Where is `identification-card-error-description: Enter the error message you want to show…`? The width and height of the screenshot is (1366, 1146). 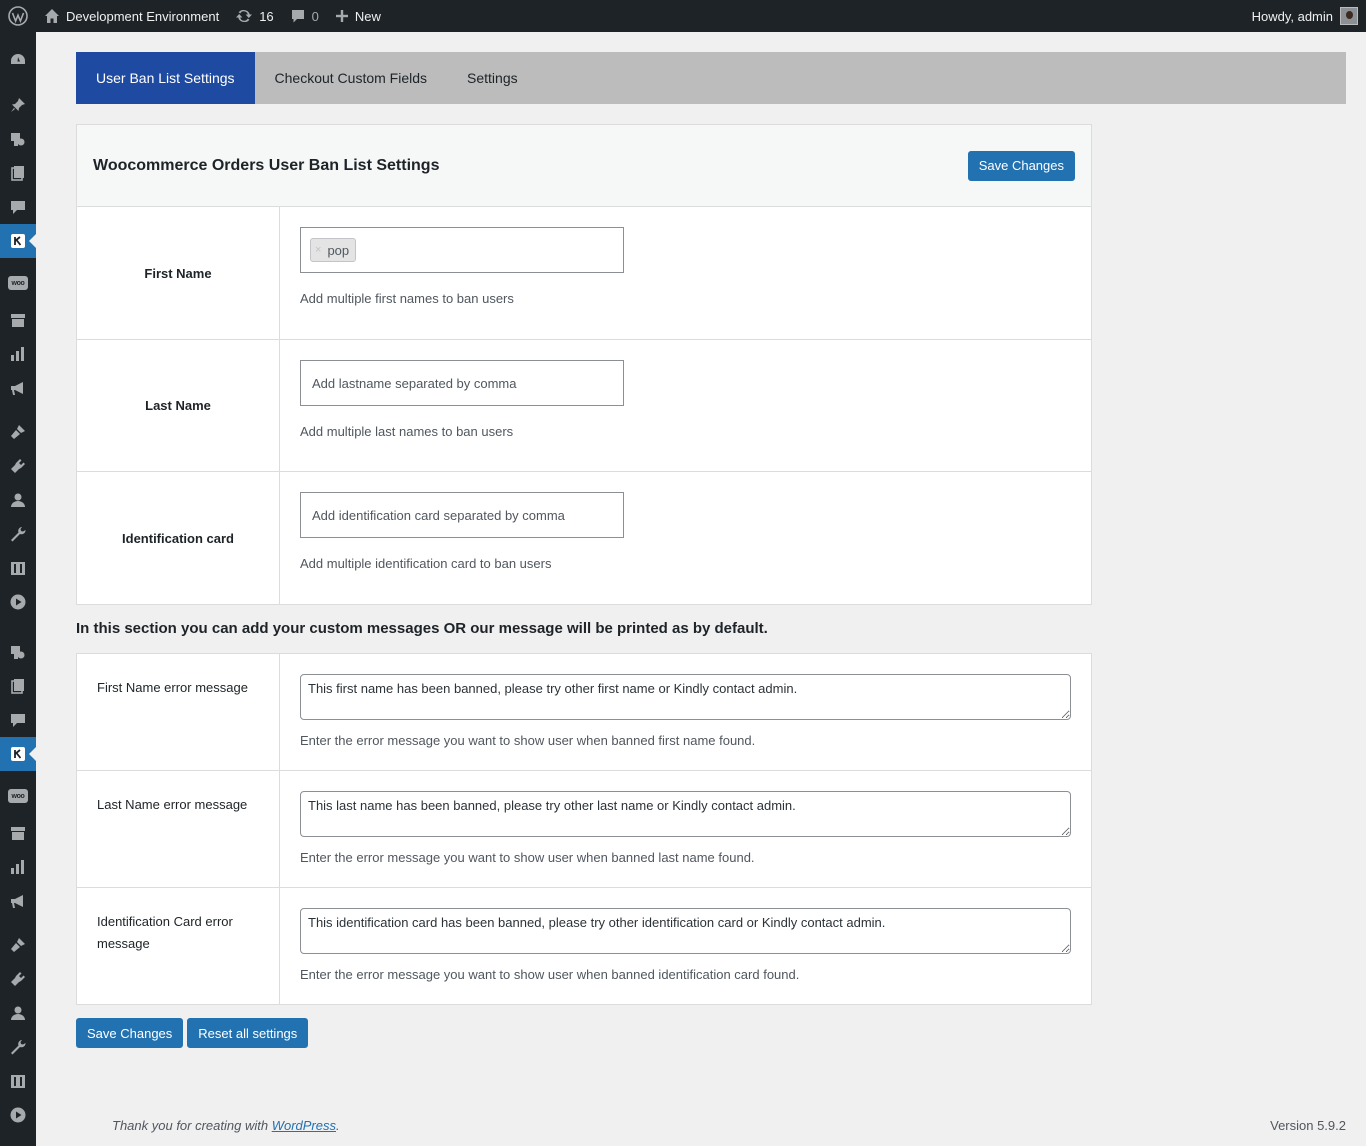
identification-card-error-description: Enter the error message you want to show… is located at coordinates (550, 974).